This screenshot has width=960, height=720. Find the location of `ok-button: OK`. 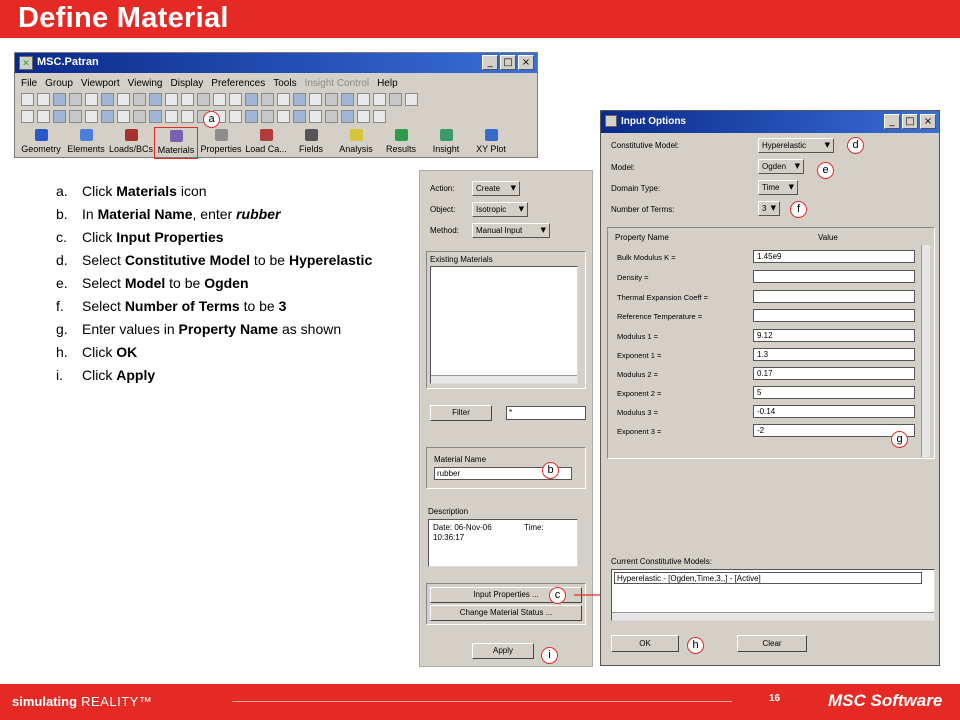

ok-button: OK is located at coordinates (645, 643).